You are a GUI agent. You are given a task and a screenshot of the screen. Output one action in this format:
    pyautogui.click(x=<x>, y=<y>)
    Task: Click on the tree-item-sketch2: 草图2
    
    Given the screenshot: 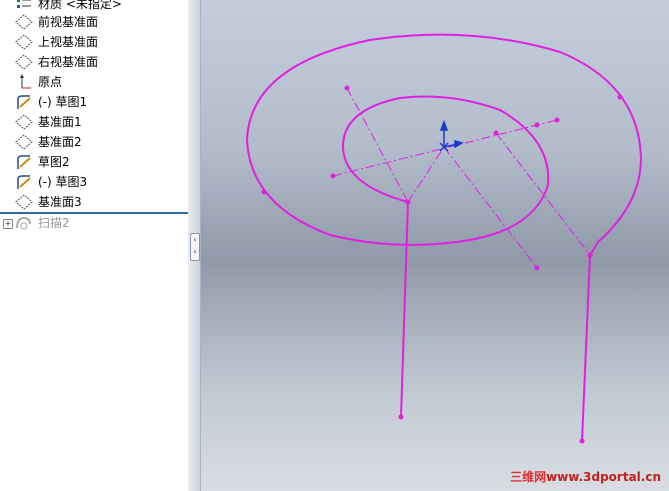 What is the action you would take?
    pyautogui.click(x=42, y=162)
    